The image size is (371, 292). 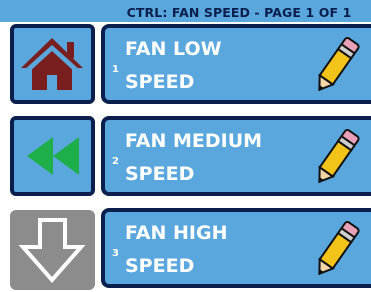 I want to click on home-button, so click(x=52, y=64).